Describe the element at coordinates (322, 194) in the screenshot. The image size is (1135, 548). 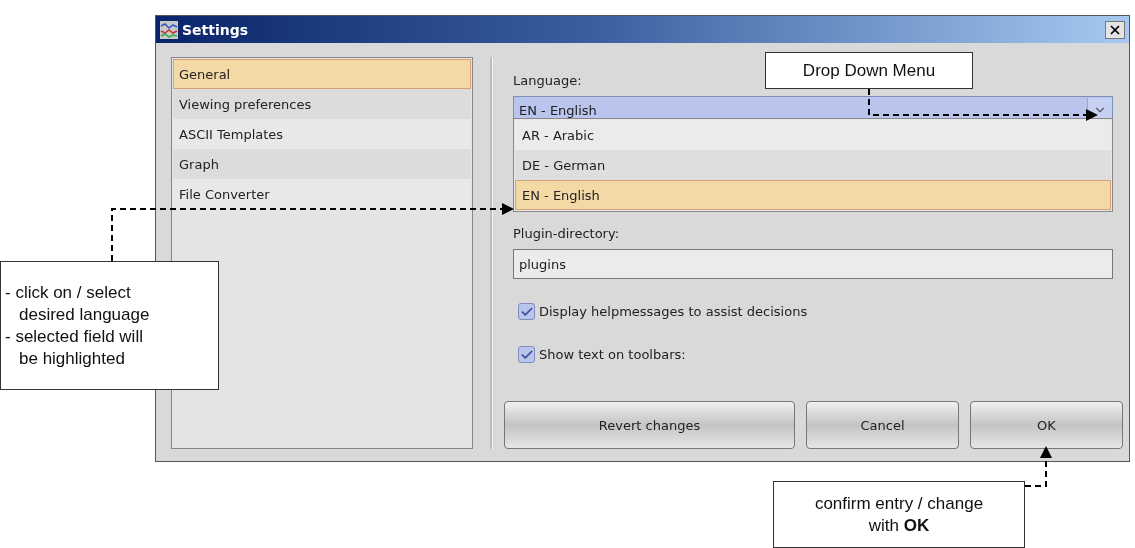
I see `sidebar-item: File Converter` at that location.